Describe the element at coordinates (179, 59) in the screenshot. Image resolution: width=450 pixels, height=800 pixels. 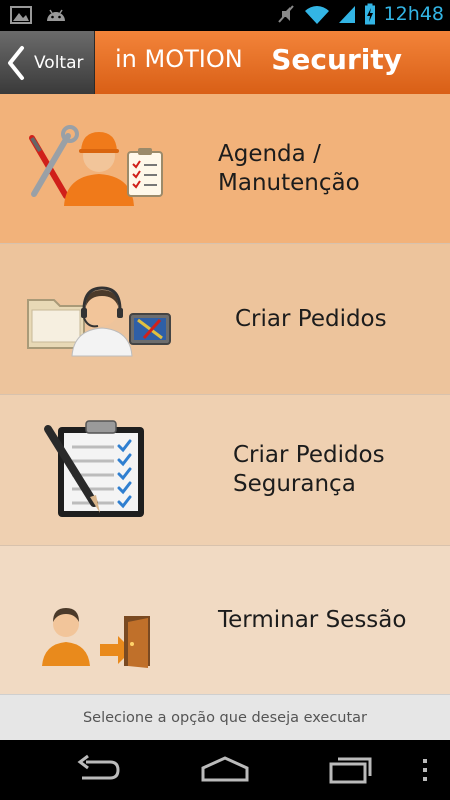
I see `app-name: in MOTION` at that location.